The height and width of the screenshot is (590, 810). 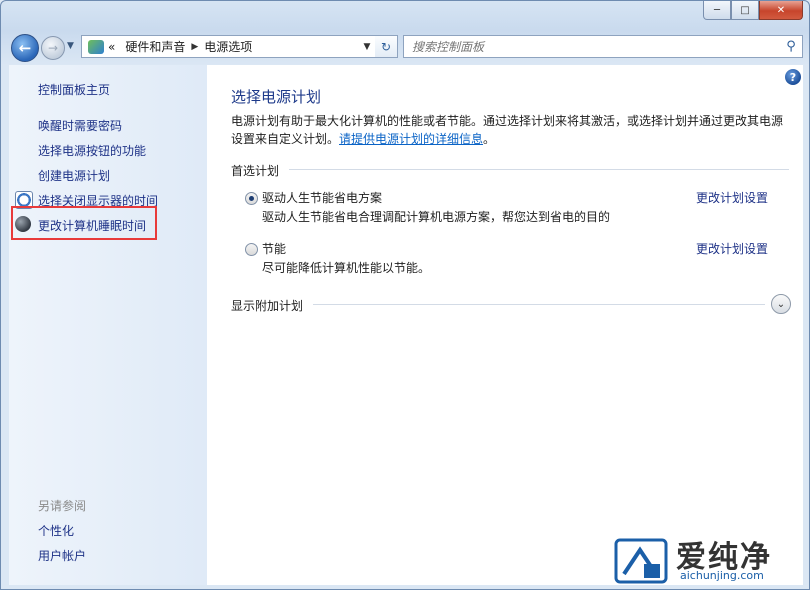 I want to click on navigation-bar: ← → ▼ « 硬件和声音 ▶ 电源选项 ▼ ↻ ⚲, so click(x=406, y=47).